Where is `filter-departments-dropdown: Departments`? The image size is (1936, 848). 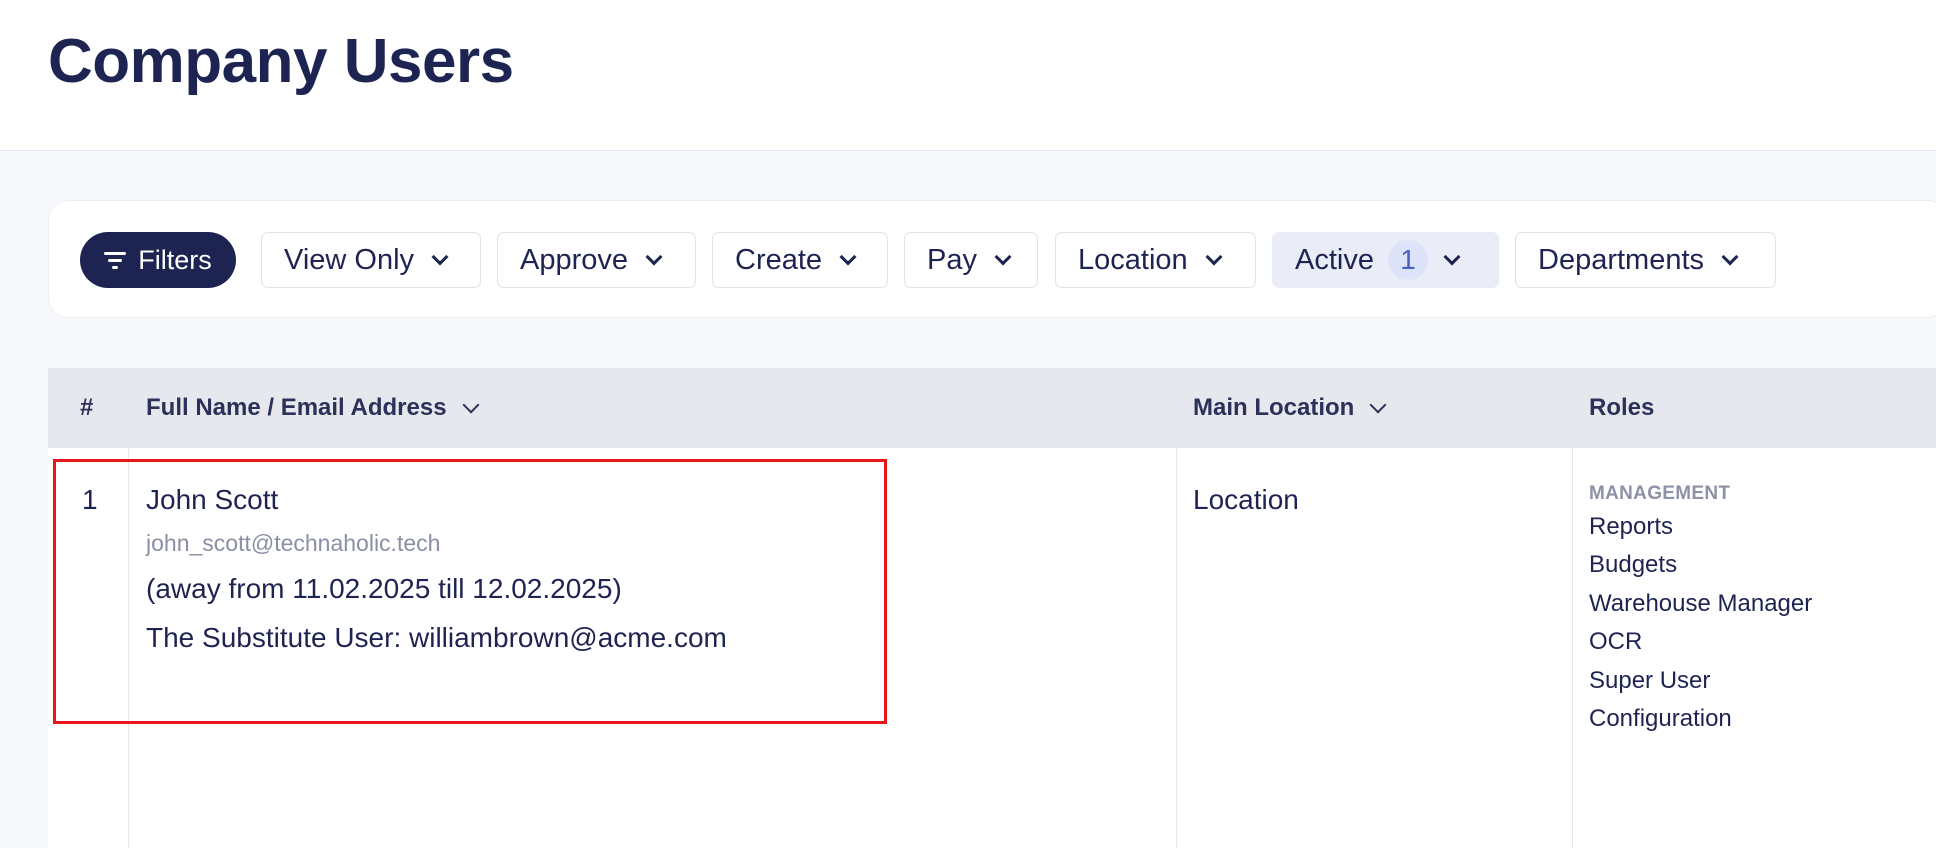
filter-departments-dropdown: Departments is located at coordinates (1645, 260).